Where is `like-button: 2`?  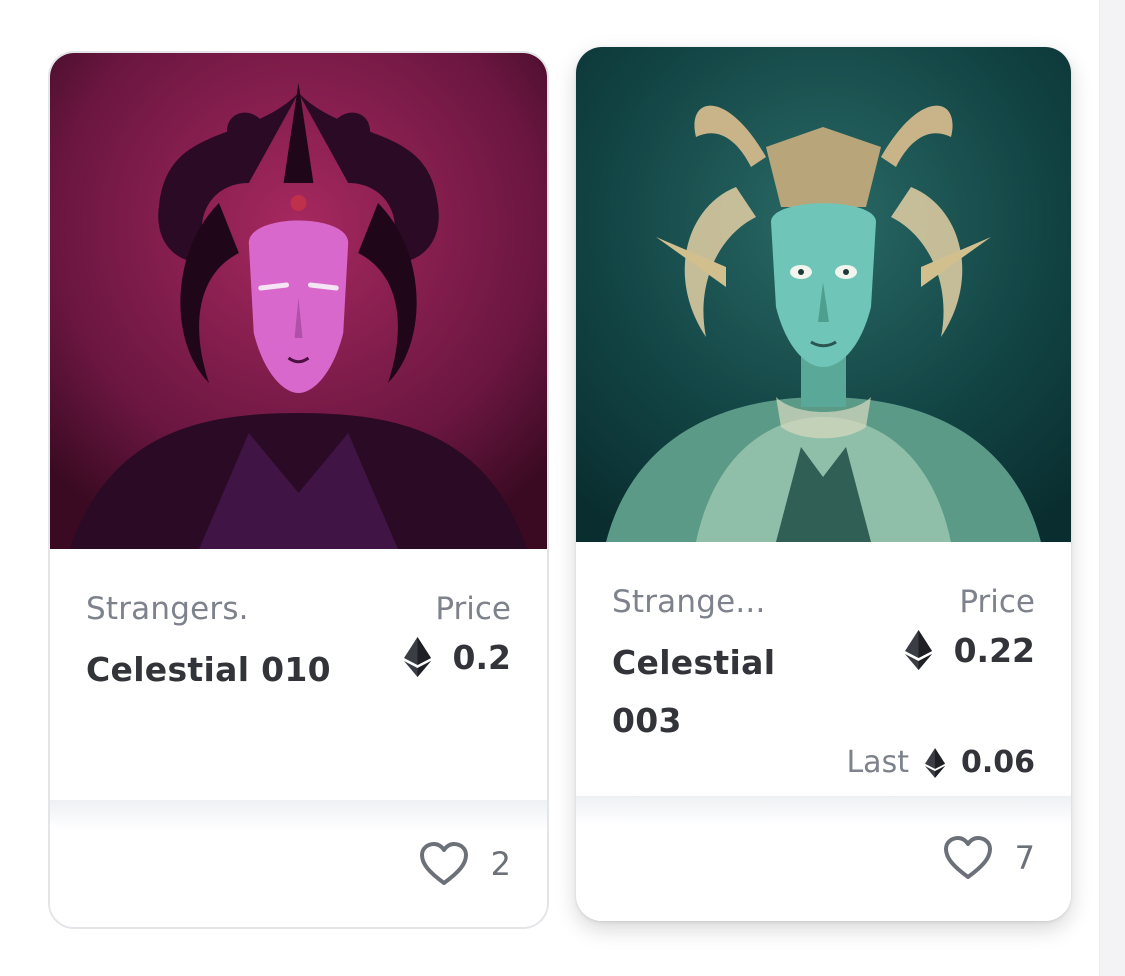
like-button: 2 is located at coordinates (465, 864).